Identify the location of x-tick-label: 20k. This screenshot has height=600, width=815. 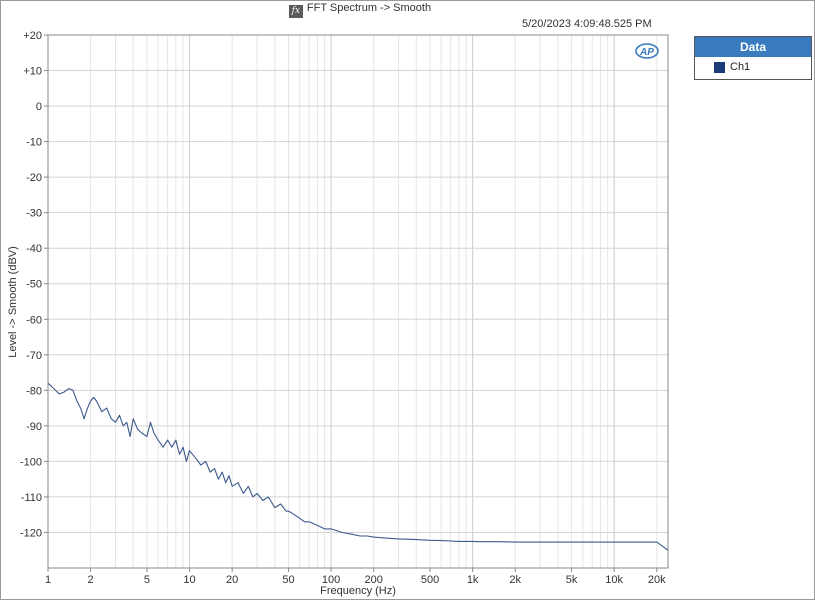
(657, 580).